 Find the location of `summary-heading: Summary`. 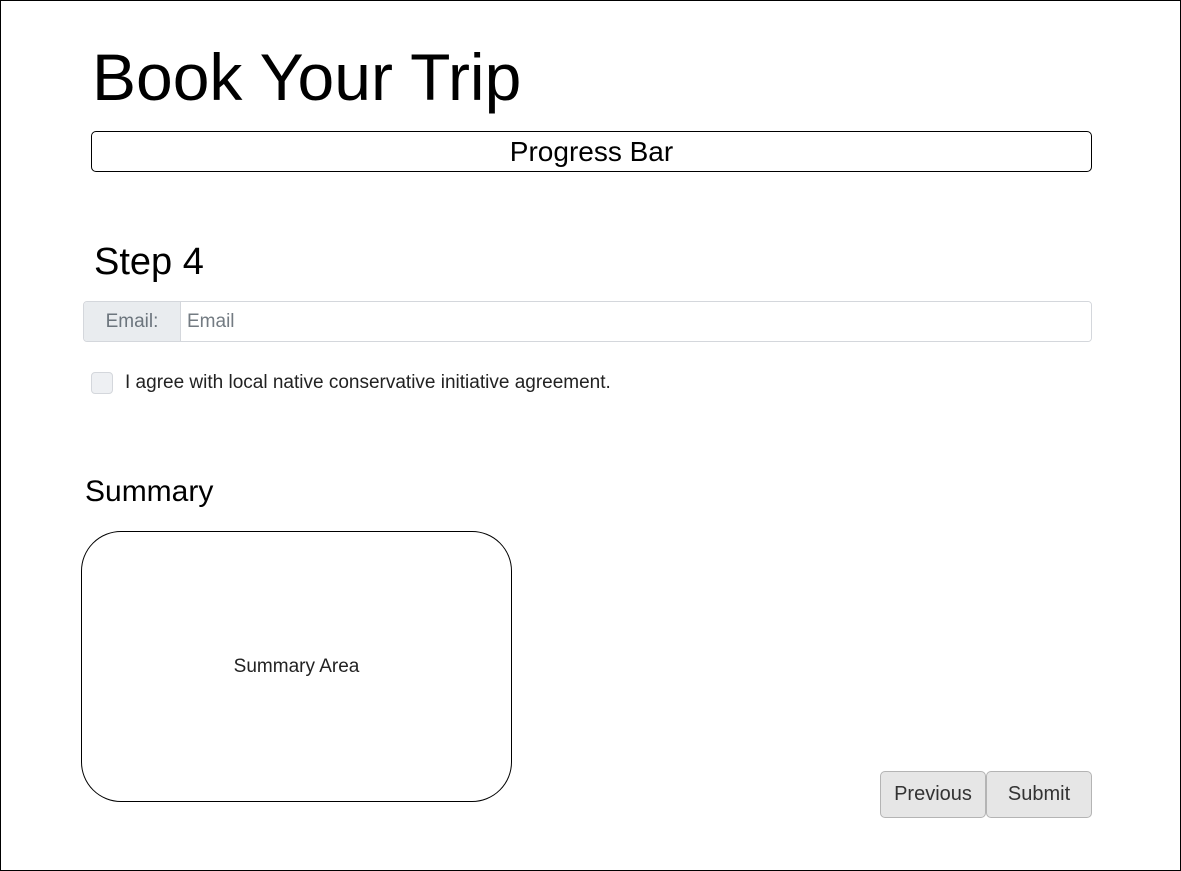

summary-heading: Summary is located at coordinates (149, 491).